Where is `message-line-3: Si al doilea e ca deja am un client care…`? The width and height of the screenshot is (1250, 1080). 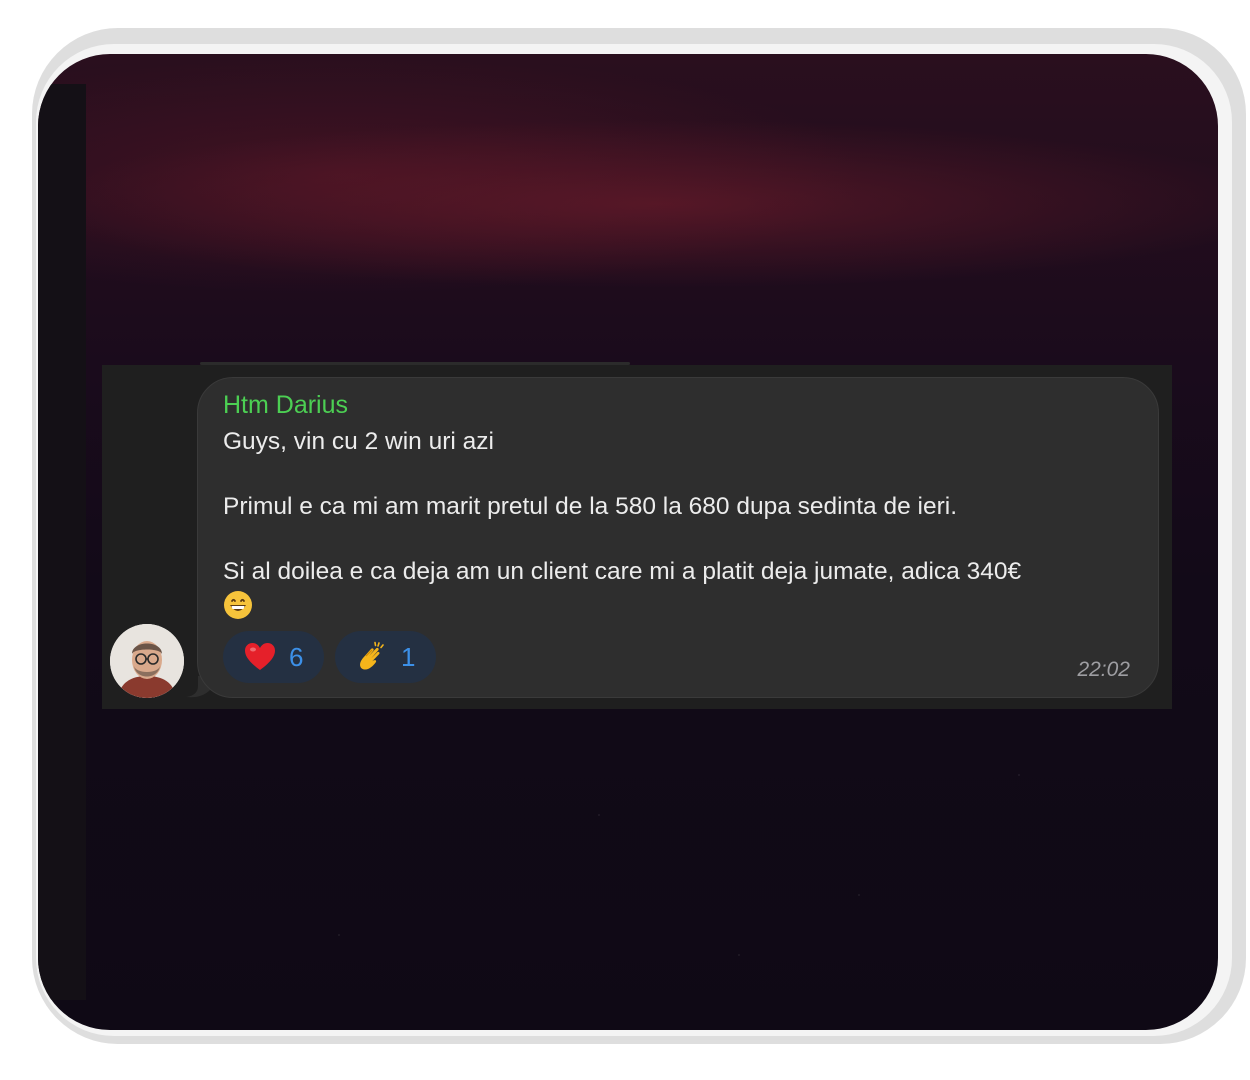
message-line-3: Si al doilea e ca deja am un client care… is located at coordinates (622, 571).